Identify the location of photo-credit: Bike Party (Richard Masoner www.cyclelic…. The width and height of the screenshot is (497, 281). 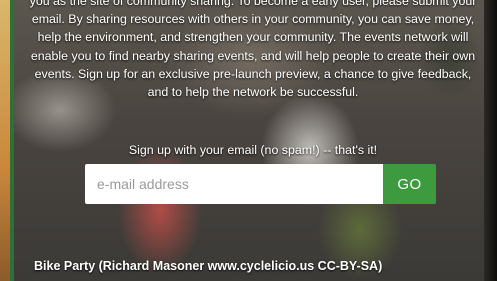
(208, 266).